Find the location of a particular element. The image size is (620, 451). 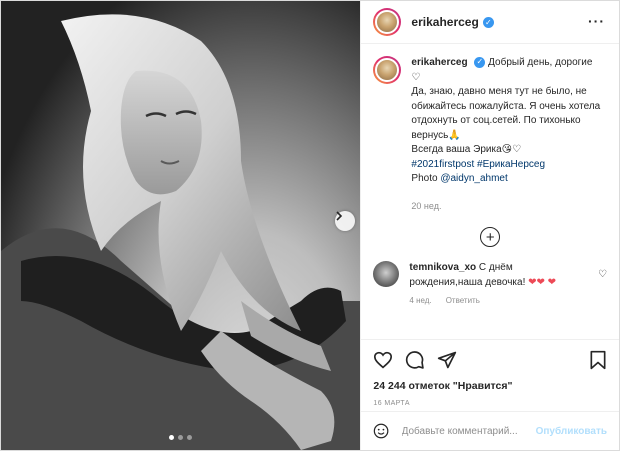

bookmark-icon is located at coordinates (598, 360).